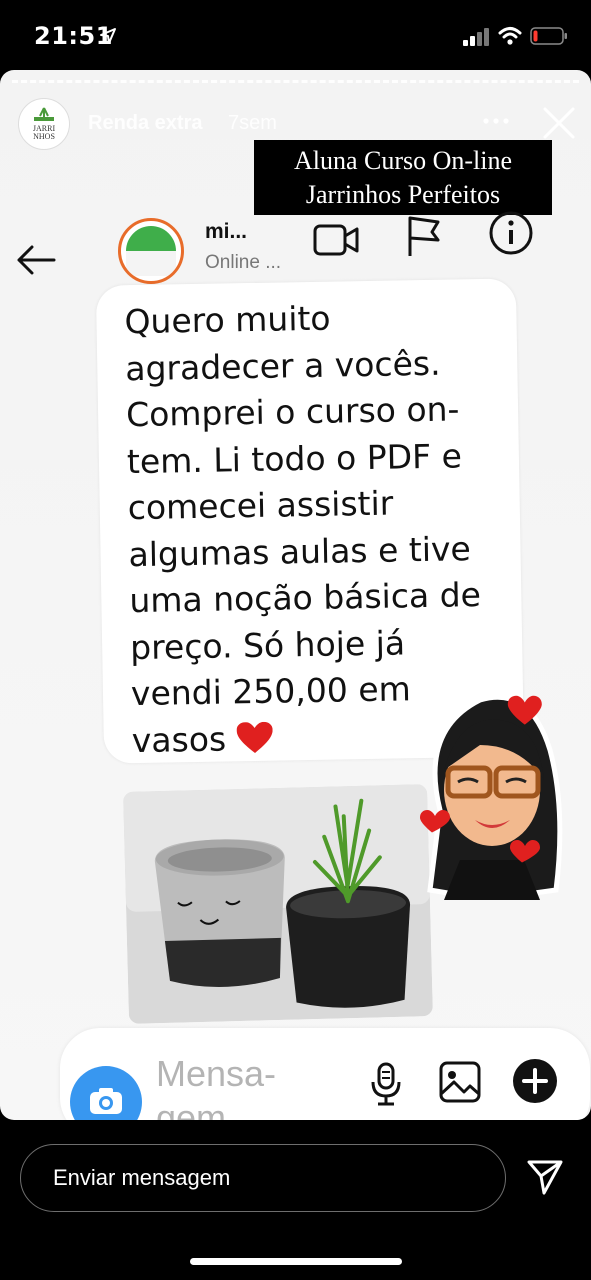 Image resolution: width=591 pixels, height=1280 pixels. What do you see at coordinates (424, 236) in the screenshot?
I see `flag-icon` at bounding box center [424, 236].